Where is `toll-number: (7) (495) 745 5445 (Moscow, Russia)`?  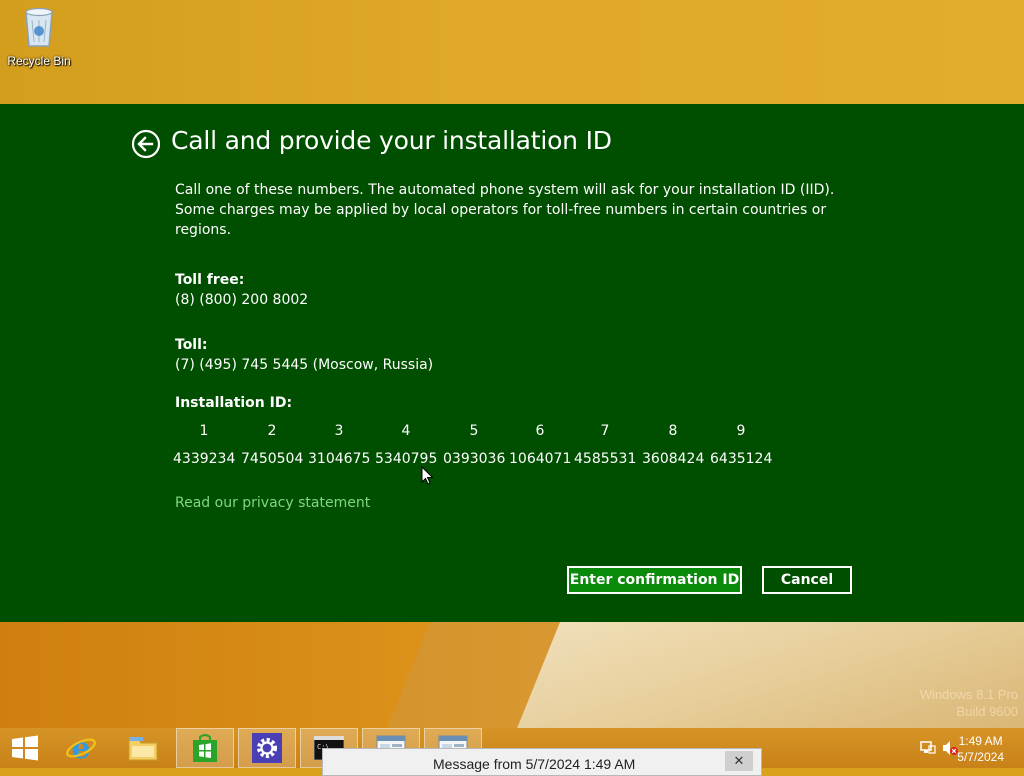 toll-number: (7) (495) 745 5445 (Moscow, Russia) is located at coordinates (304, 365).